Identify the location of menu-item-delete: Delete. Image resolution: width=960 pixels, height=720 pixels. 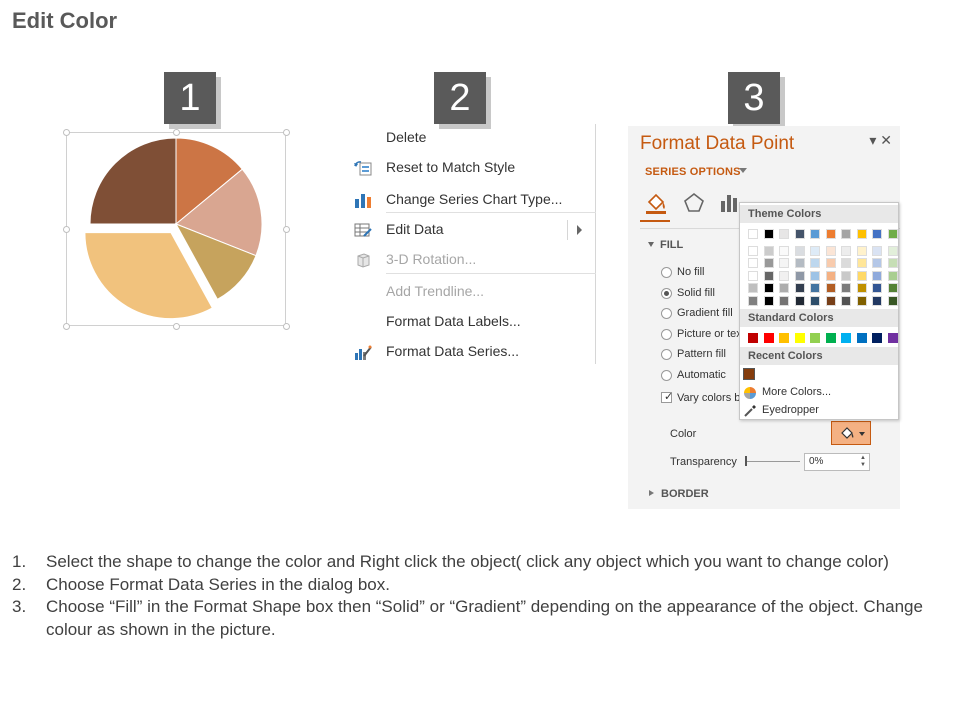
(472, 138).